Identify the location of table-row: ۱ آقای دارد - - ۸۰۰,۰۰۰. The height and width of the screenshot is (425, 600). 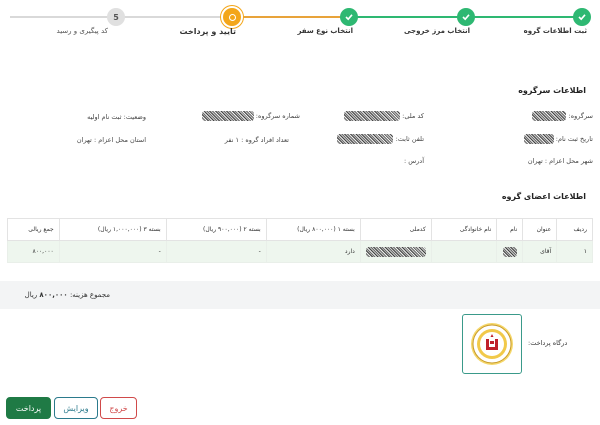
(300, 251).